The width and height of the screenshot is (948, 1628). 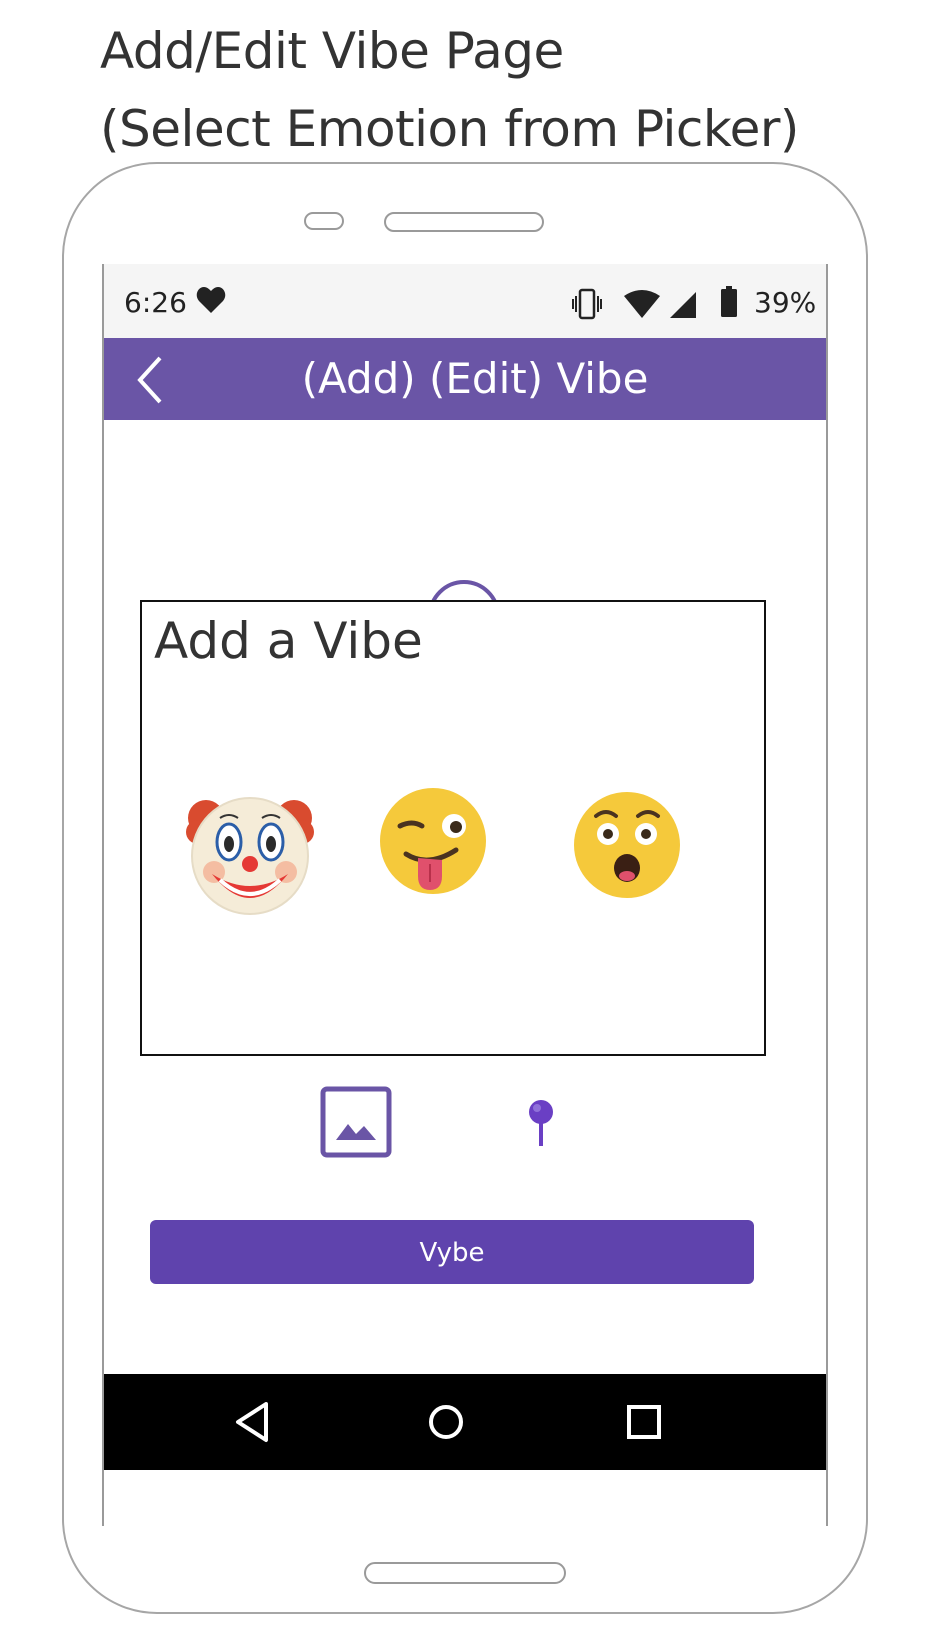 I want to click on location-pin-icon, so click(x=541, y=1124).